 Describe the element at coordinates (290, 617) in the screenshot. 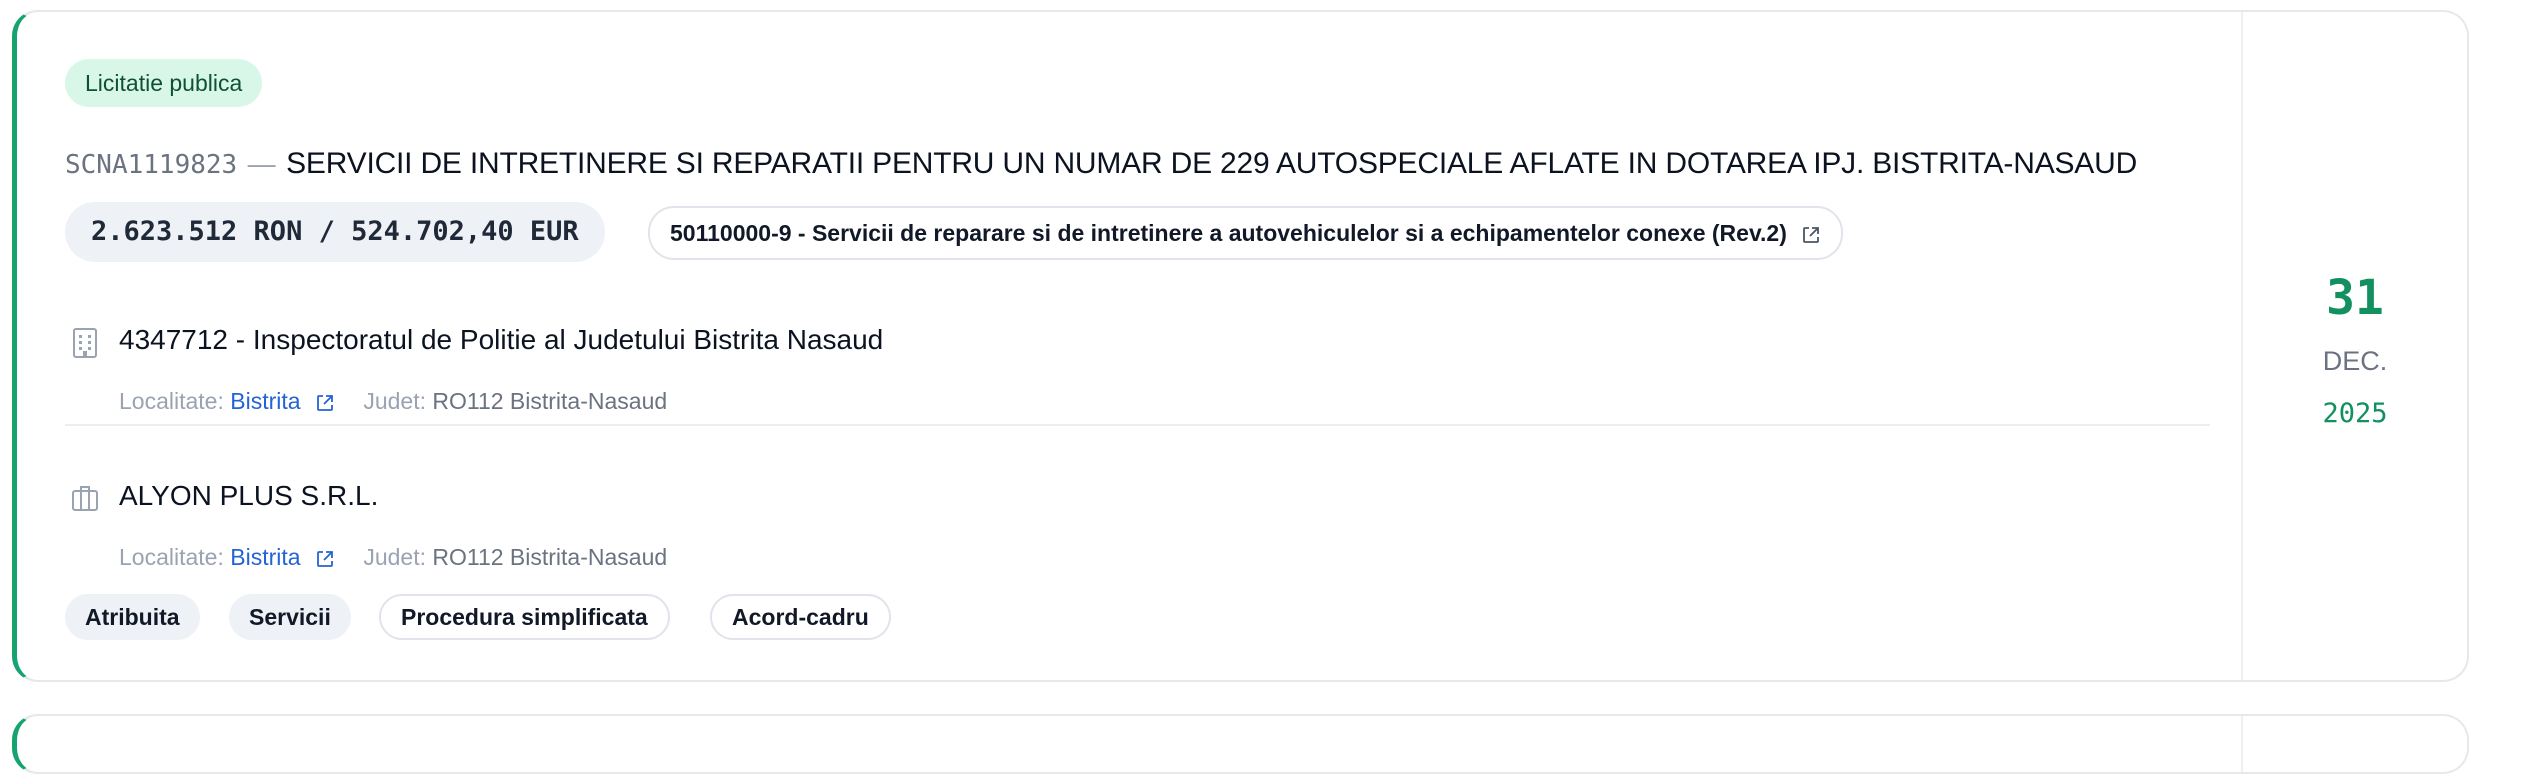

I see `tag-category: Servicii` at that location.